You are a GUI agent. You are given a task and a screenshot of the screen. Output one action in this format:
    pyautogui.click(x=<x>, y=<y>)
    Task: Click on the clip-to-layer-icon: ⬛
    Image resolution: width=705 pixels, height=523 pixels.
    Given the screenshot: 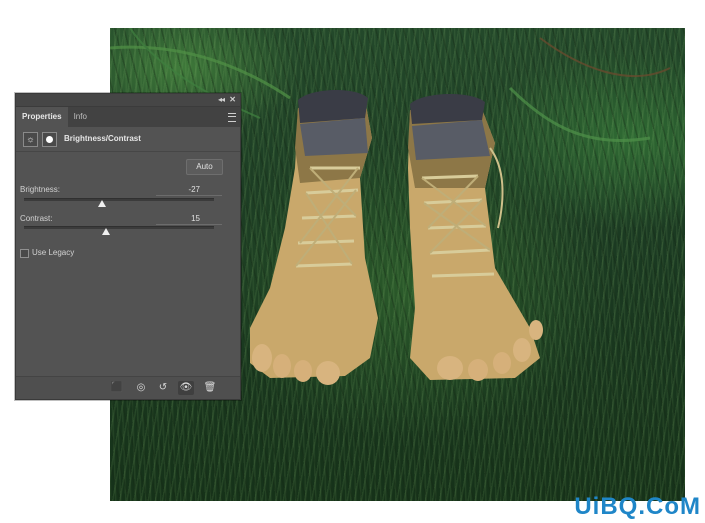 What is the action you would take?
    pyautogui.click(x=117, y=388)
    